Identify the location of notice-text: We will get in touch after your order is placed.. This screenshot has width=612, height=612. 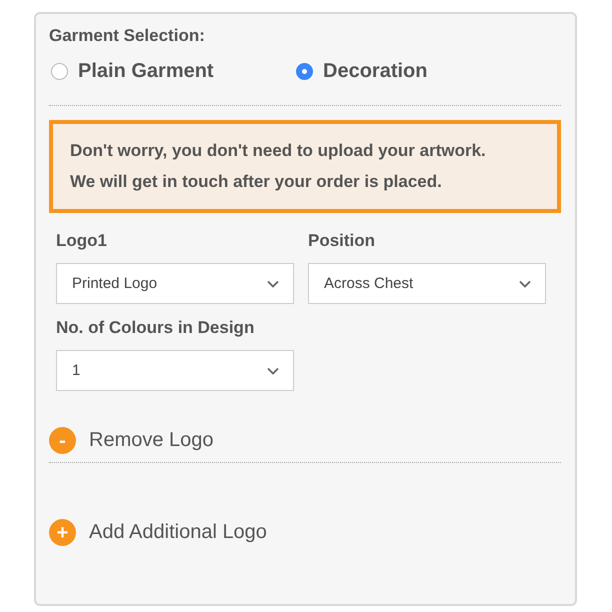
(256, 182).